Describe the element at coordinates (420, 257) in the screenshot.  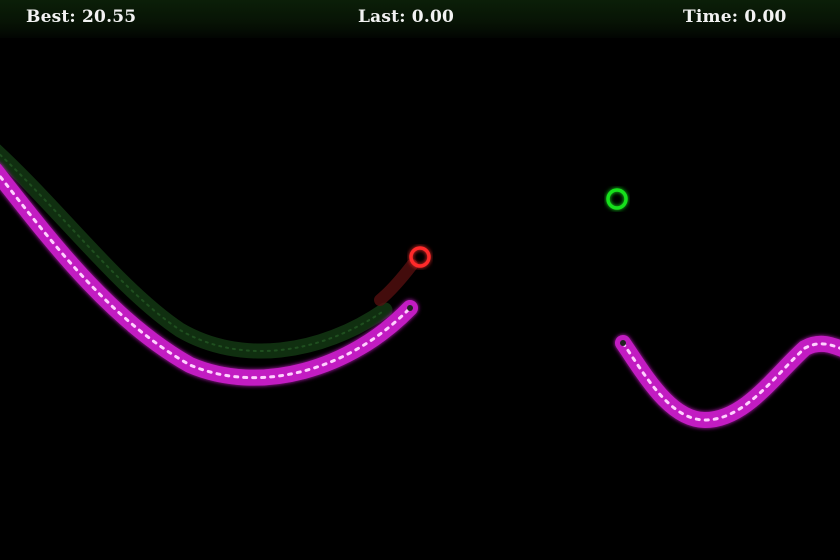
I see `red-ring-icon` at that location.